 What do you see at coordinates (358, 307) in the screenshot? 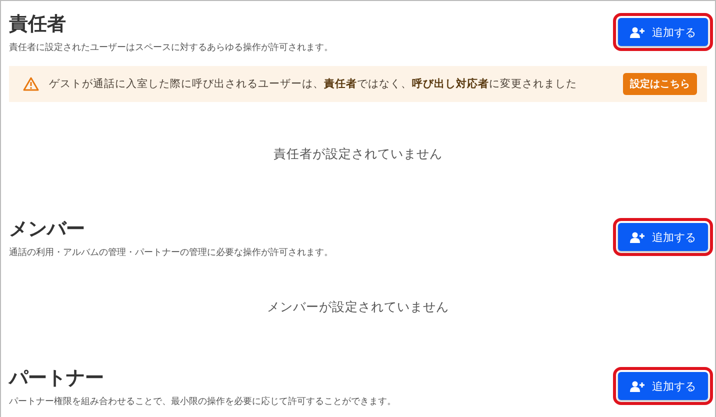
I see `empty-message: メンバーが設定されていません` at bounding box center [358, 307].